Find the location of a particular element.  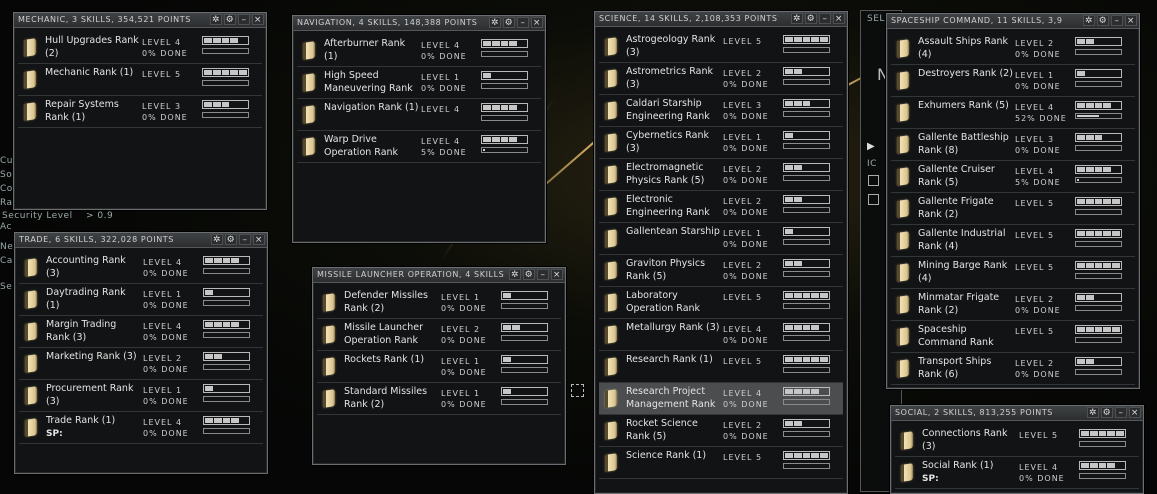

skill-row: Accounting Rank (3) LEVEL 4 0% DONE is located at coordinates (141, 268).